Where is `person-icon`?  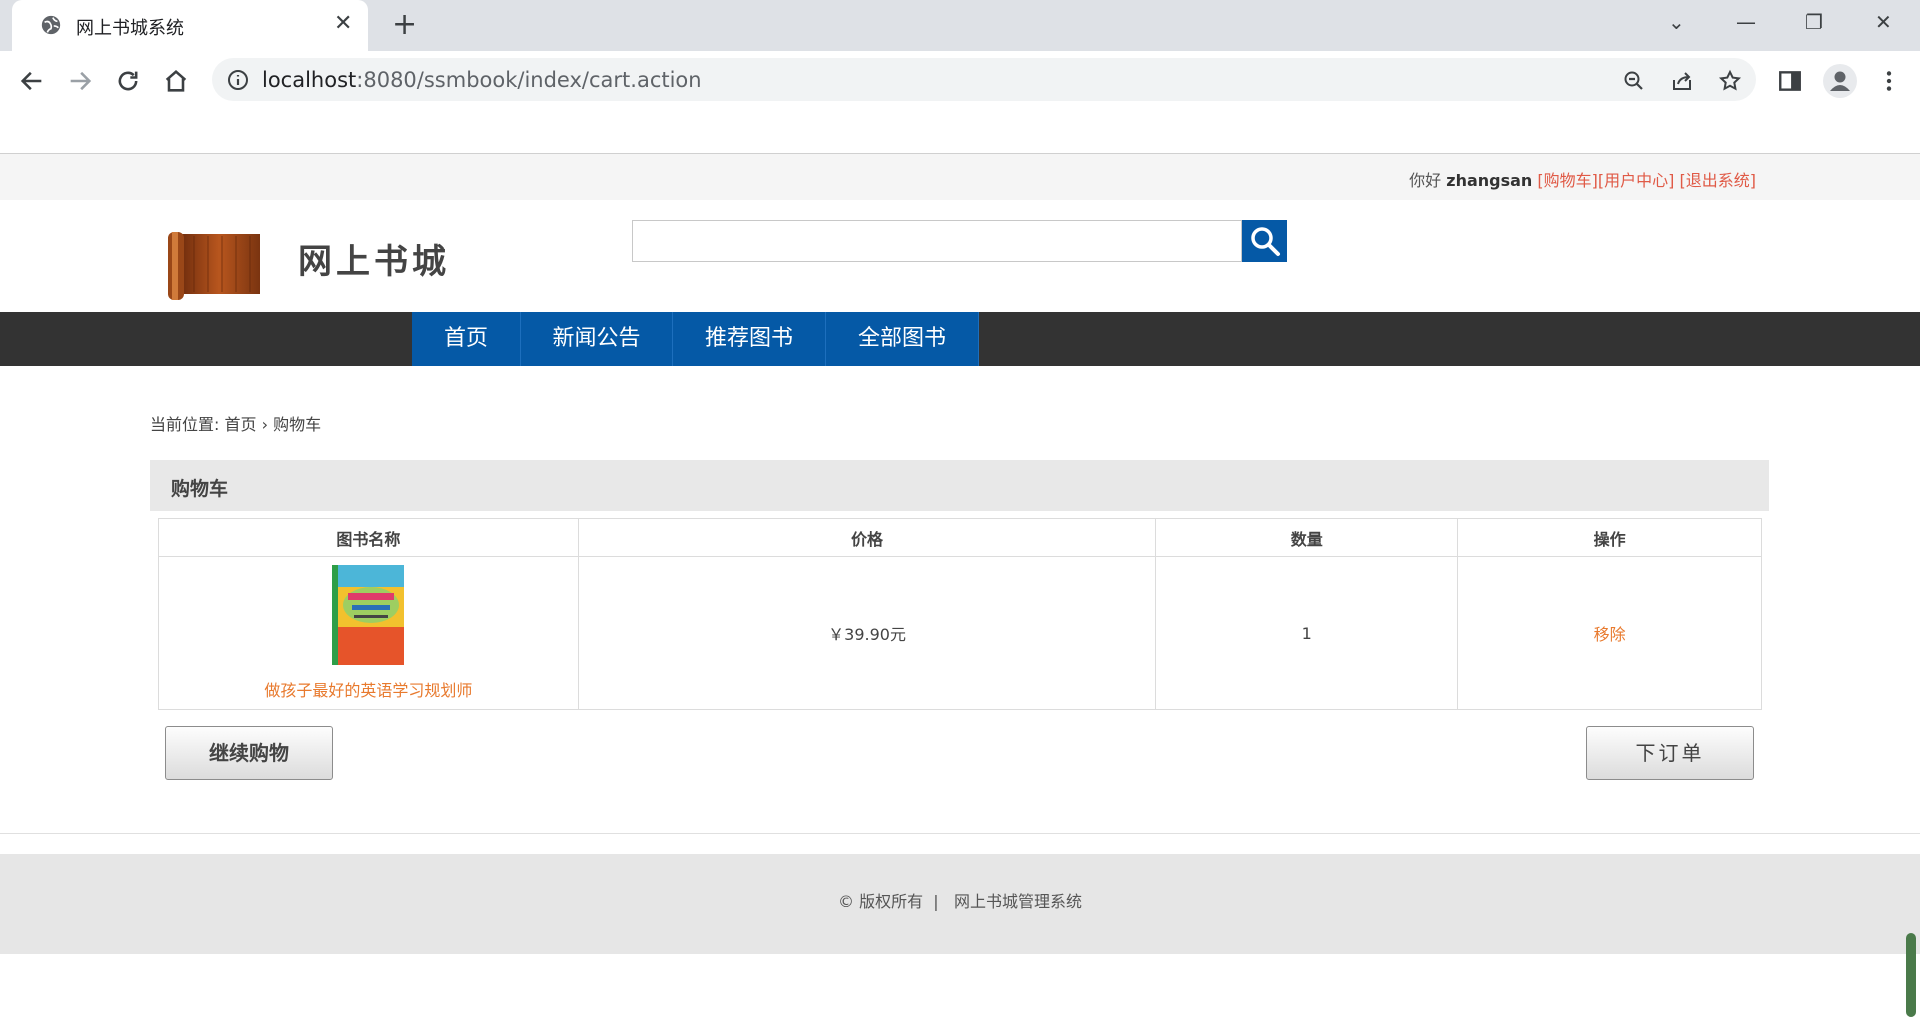 person-icon is located at coordinates (1840, 81).